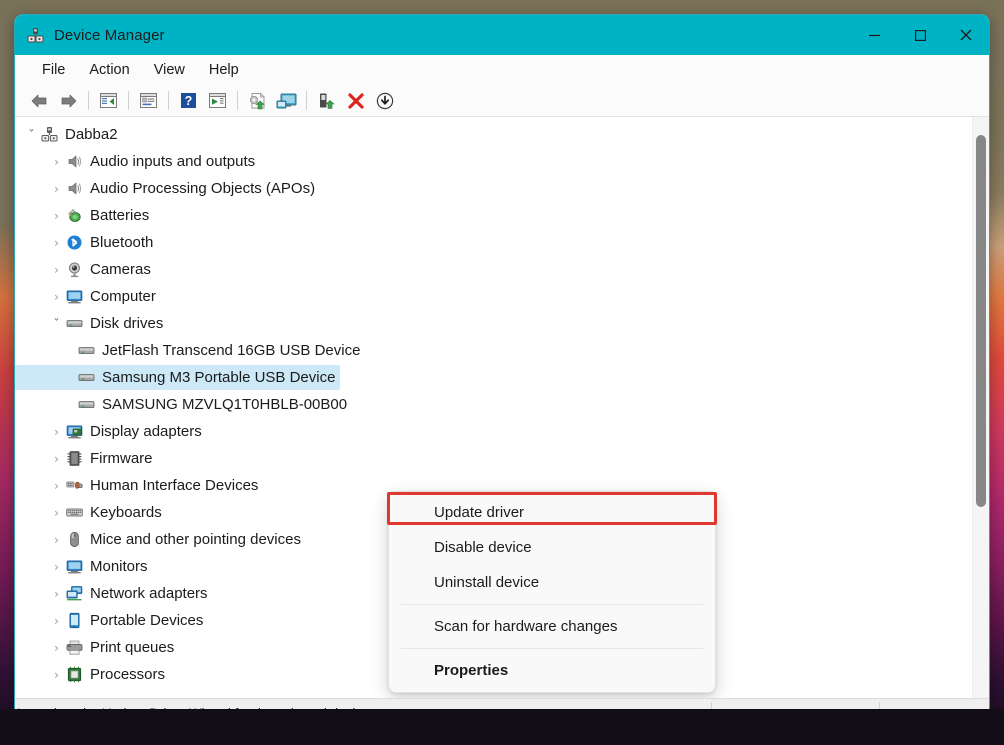  Describe the element at coordinates (494, 269) in the screenshot. I see `tree-node-cameras: › Cameras` at that location.